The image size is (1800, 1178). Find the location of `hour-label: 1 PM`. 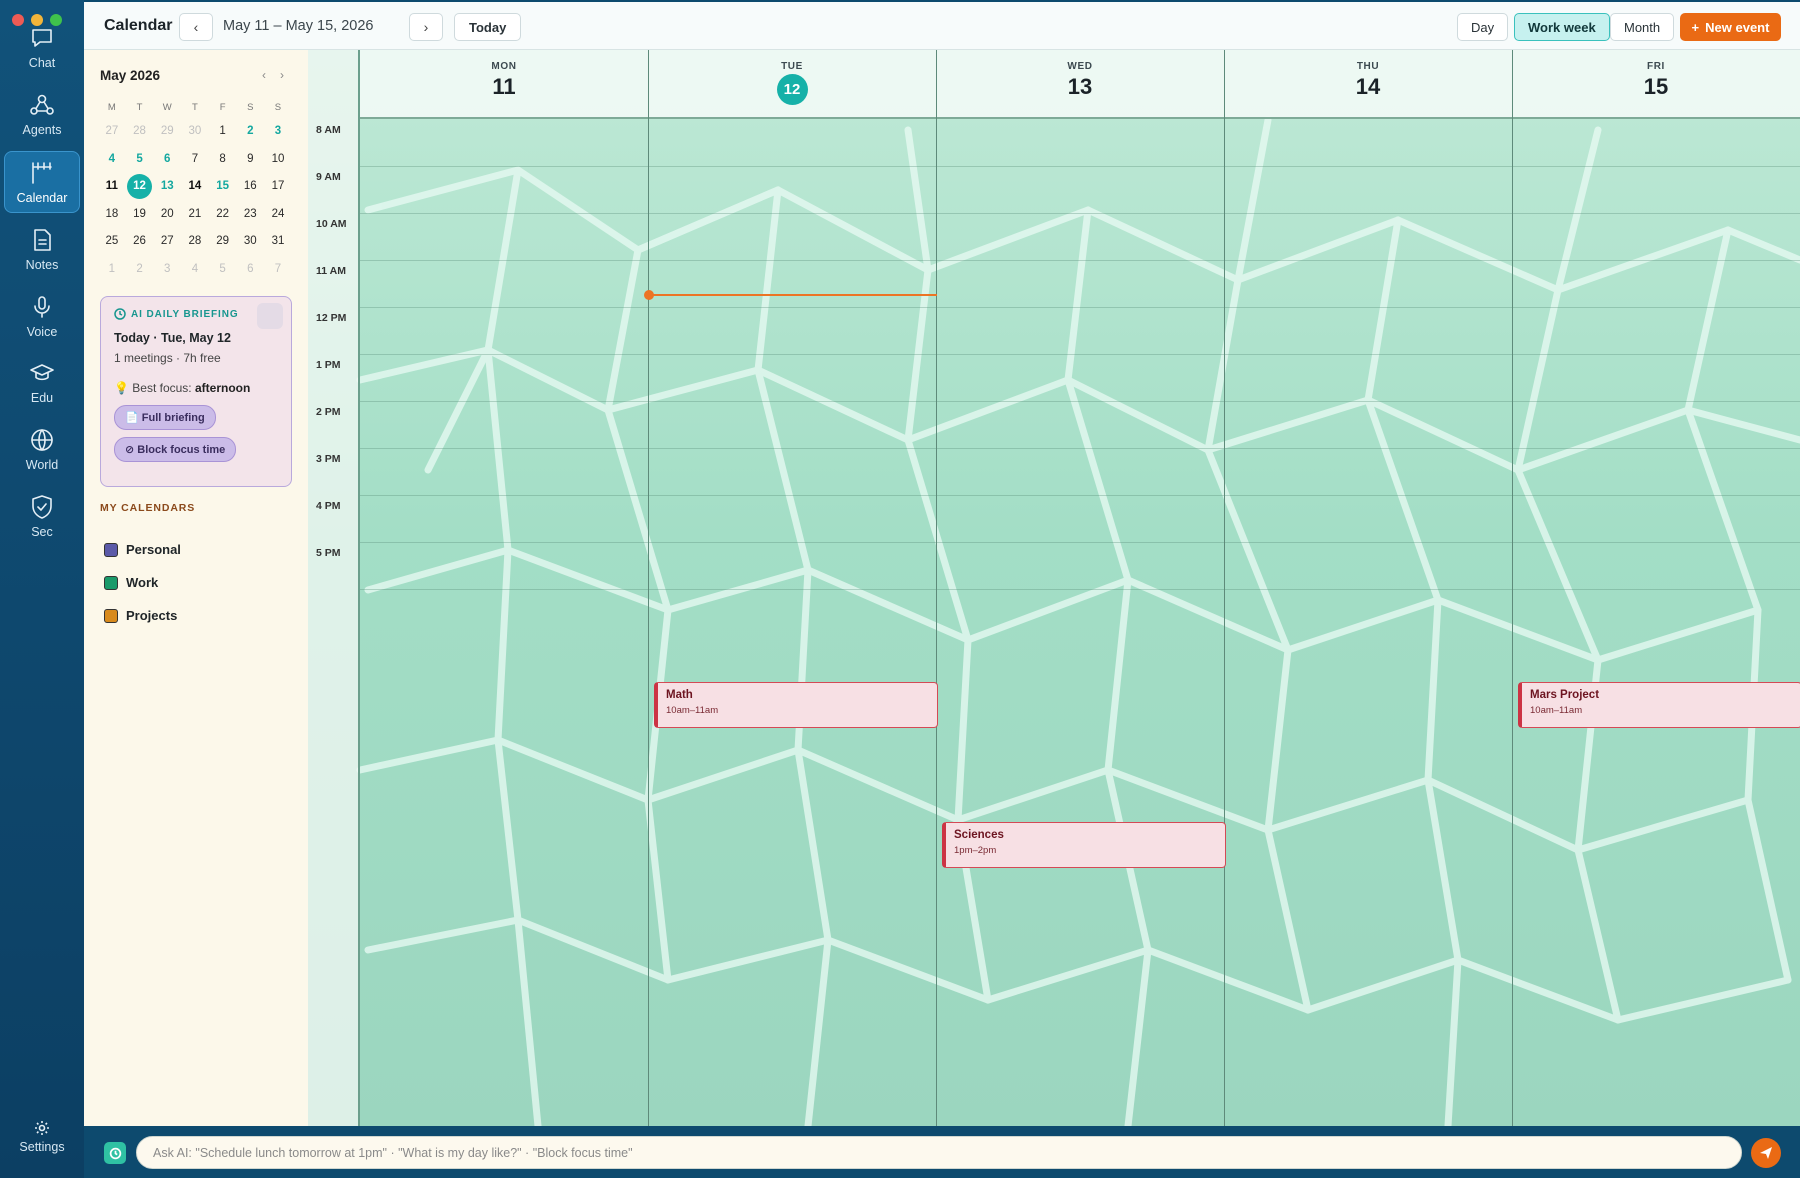

hour-label: 1 PM is located at coordinates (328, 365).